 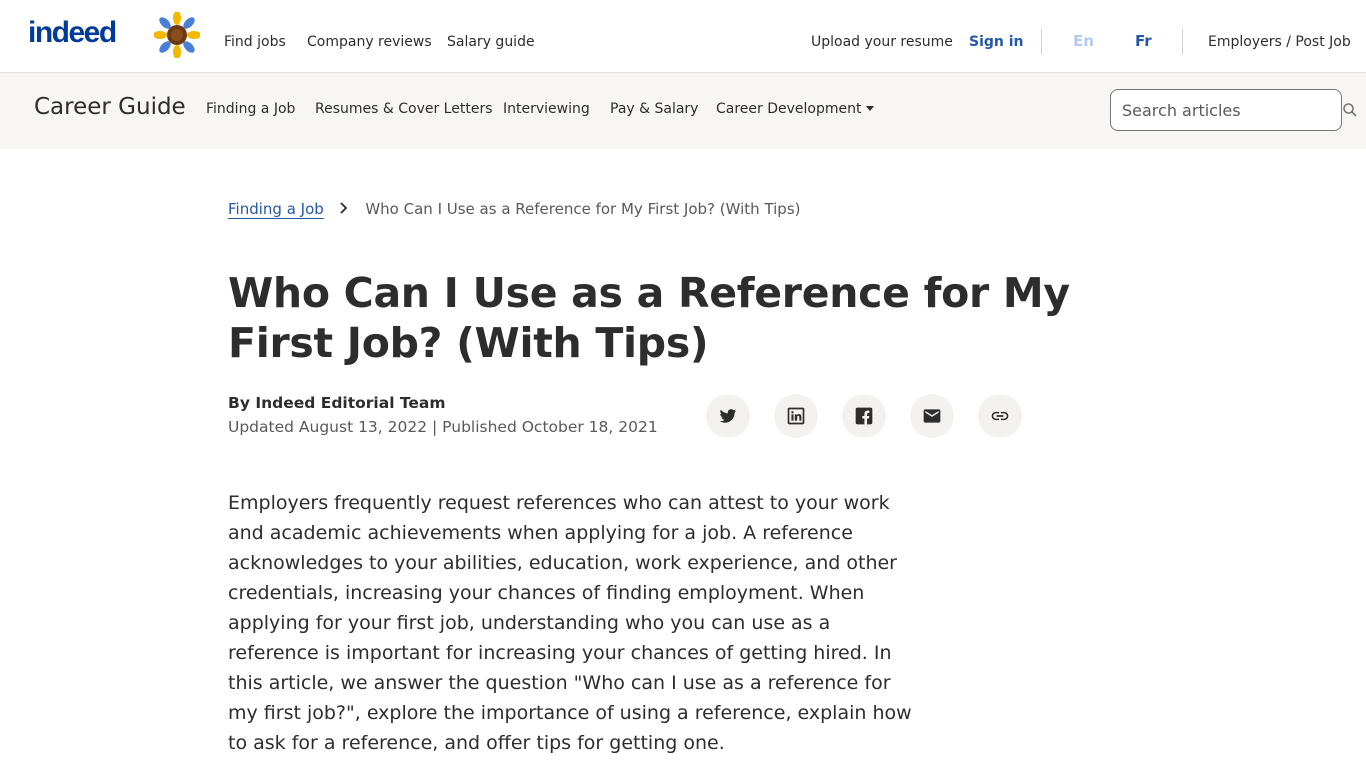 What do you see at coordinates (276, 209) in the screenshot?
I see `breadcrumb-finding-a-job: Finding a Job` at bounding box center [276, 209].